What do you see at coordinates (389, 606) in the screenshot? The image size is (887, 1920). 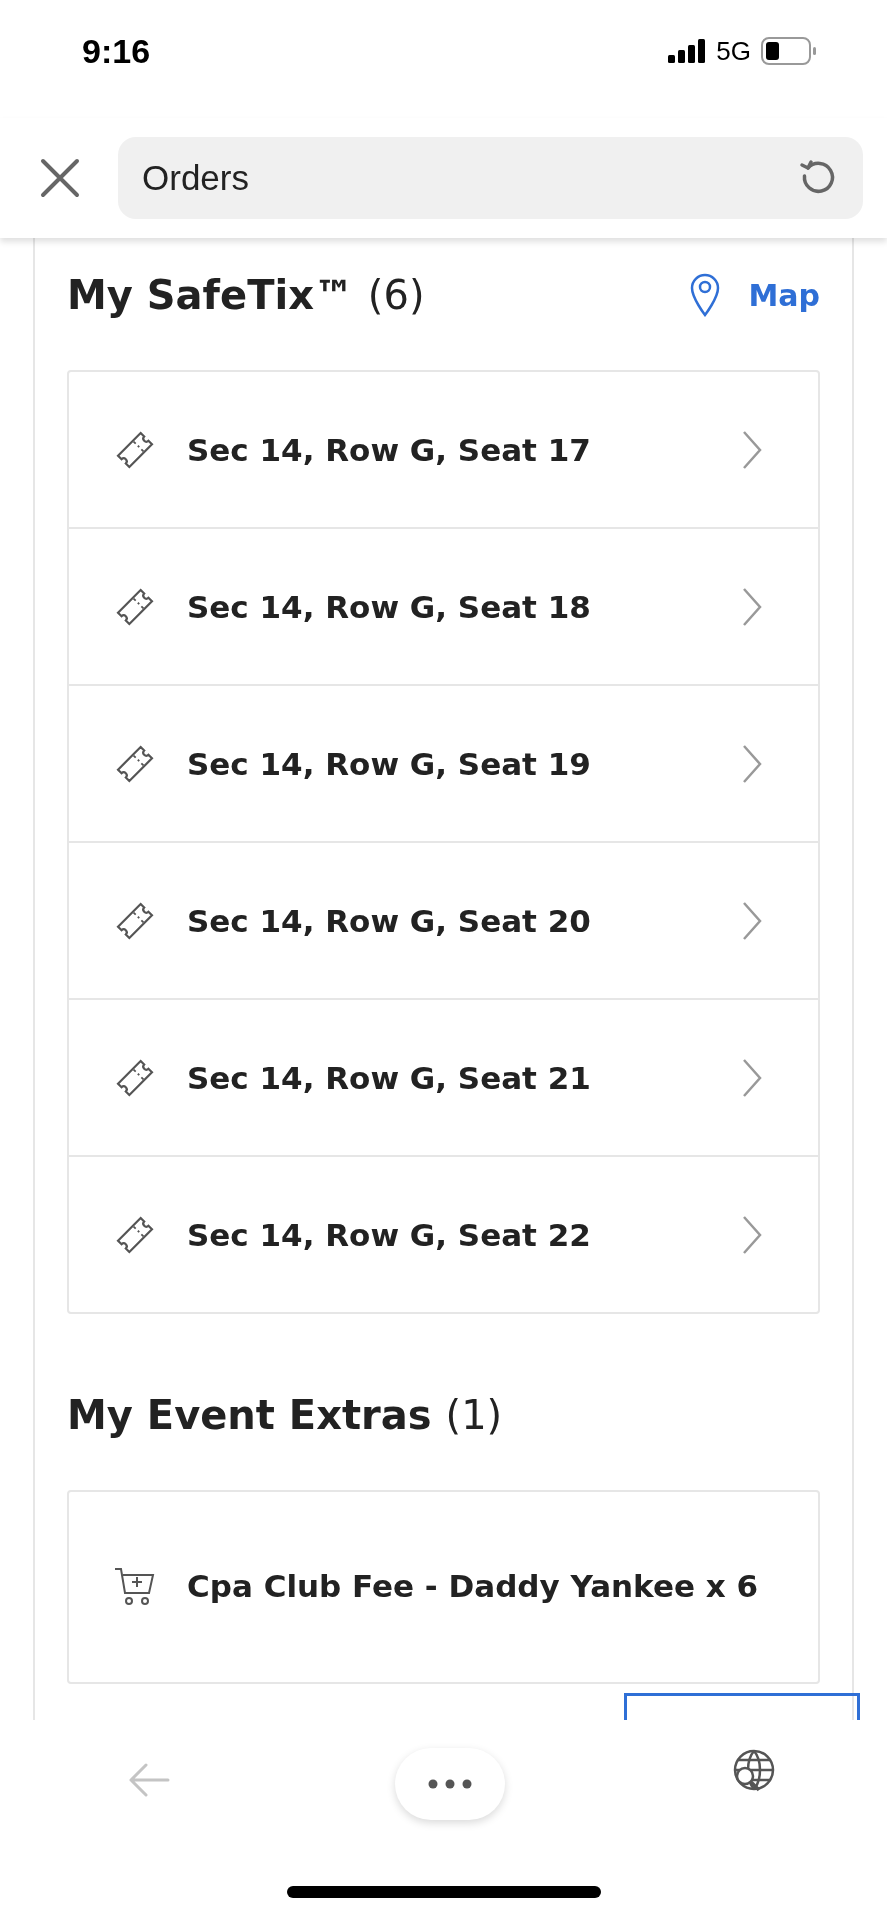 I see `ticket-label: Sec 14, Row G, Seat 18` at bounding box center [389, 606].